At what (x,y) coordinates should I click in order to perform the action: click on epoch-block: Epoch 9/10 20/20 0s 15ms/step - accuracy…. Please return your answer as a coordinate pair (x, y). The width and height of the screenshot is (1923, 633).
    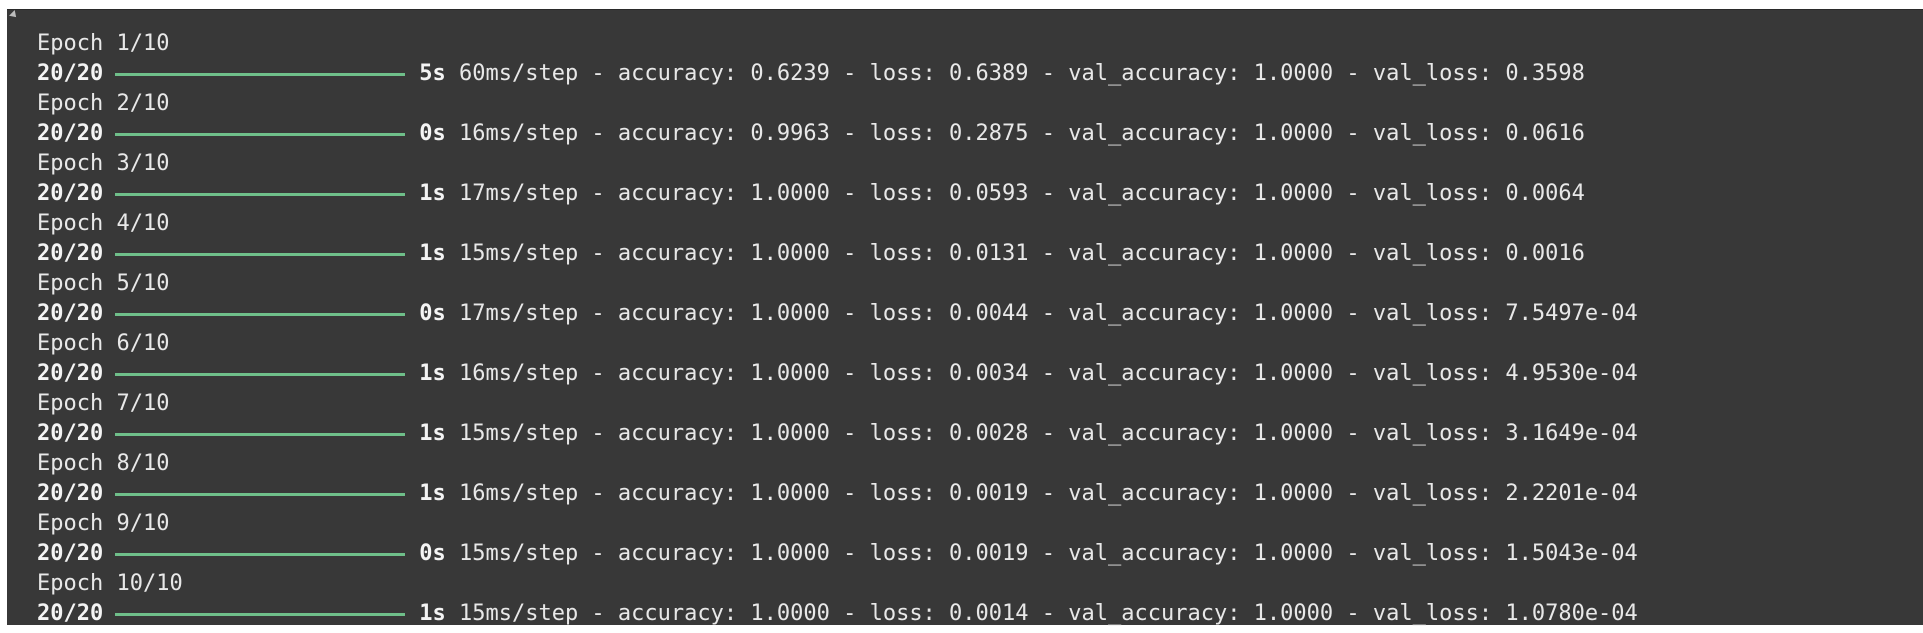
    Looking at the image, I should click on (837, 539).